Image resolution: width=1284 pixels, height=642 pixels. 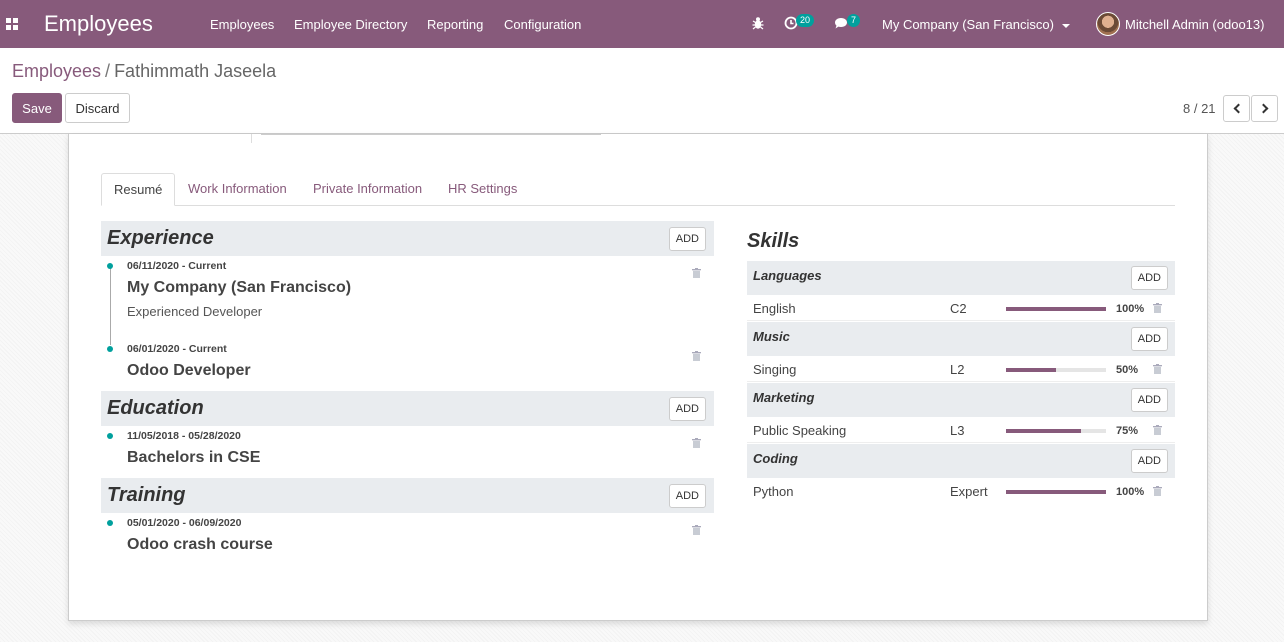 I want to click on skill-row: Singing L2 50%, so click(x=961, y=369).